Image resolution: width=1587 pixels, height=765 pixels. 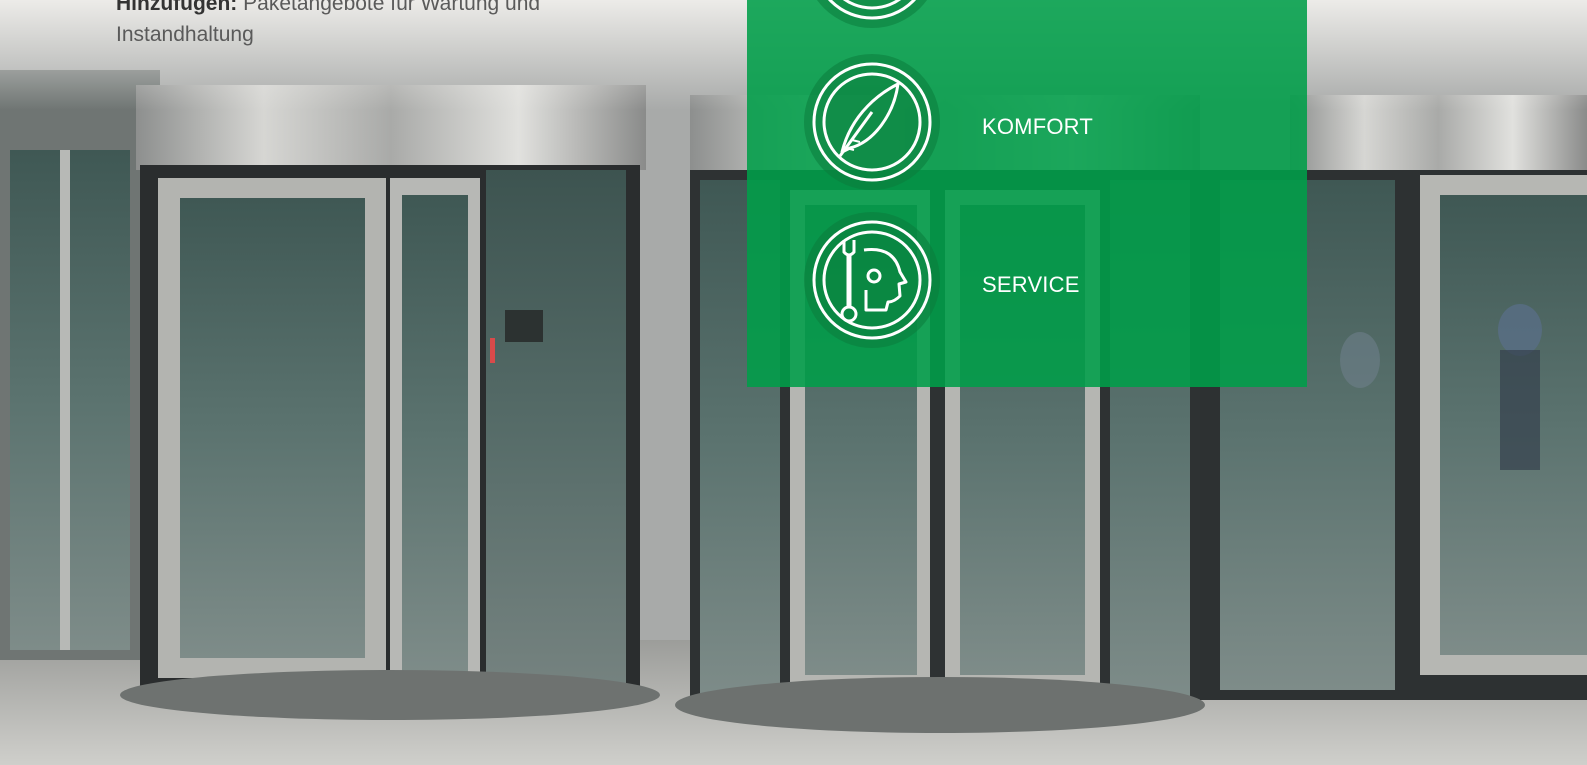 What do you see at coordinates (872, 14) in the screenshot?
I see `clock-icon` at bounding box center [872, 14].